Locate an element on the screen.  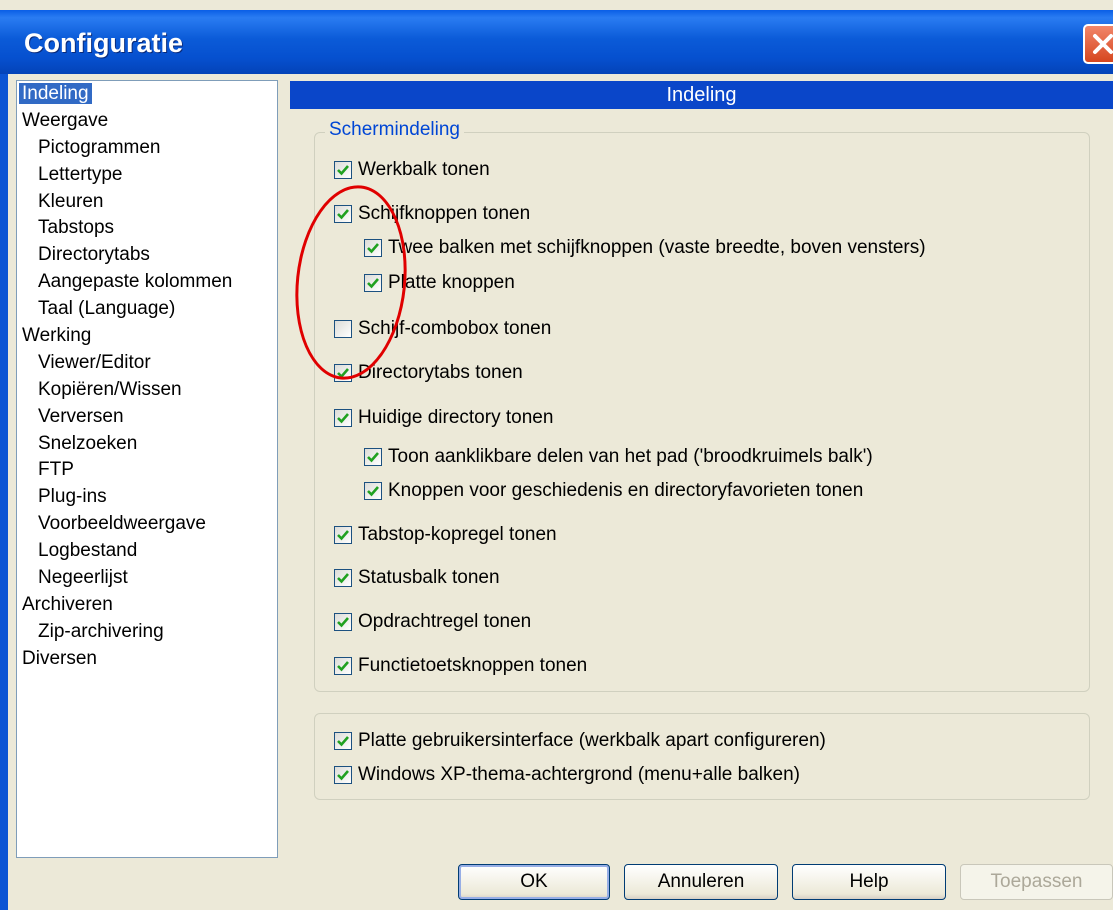
tree-item-label: Viewer/Editor is located at coordinates (94, 362).